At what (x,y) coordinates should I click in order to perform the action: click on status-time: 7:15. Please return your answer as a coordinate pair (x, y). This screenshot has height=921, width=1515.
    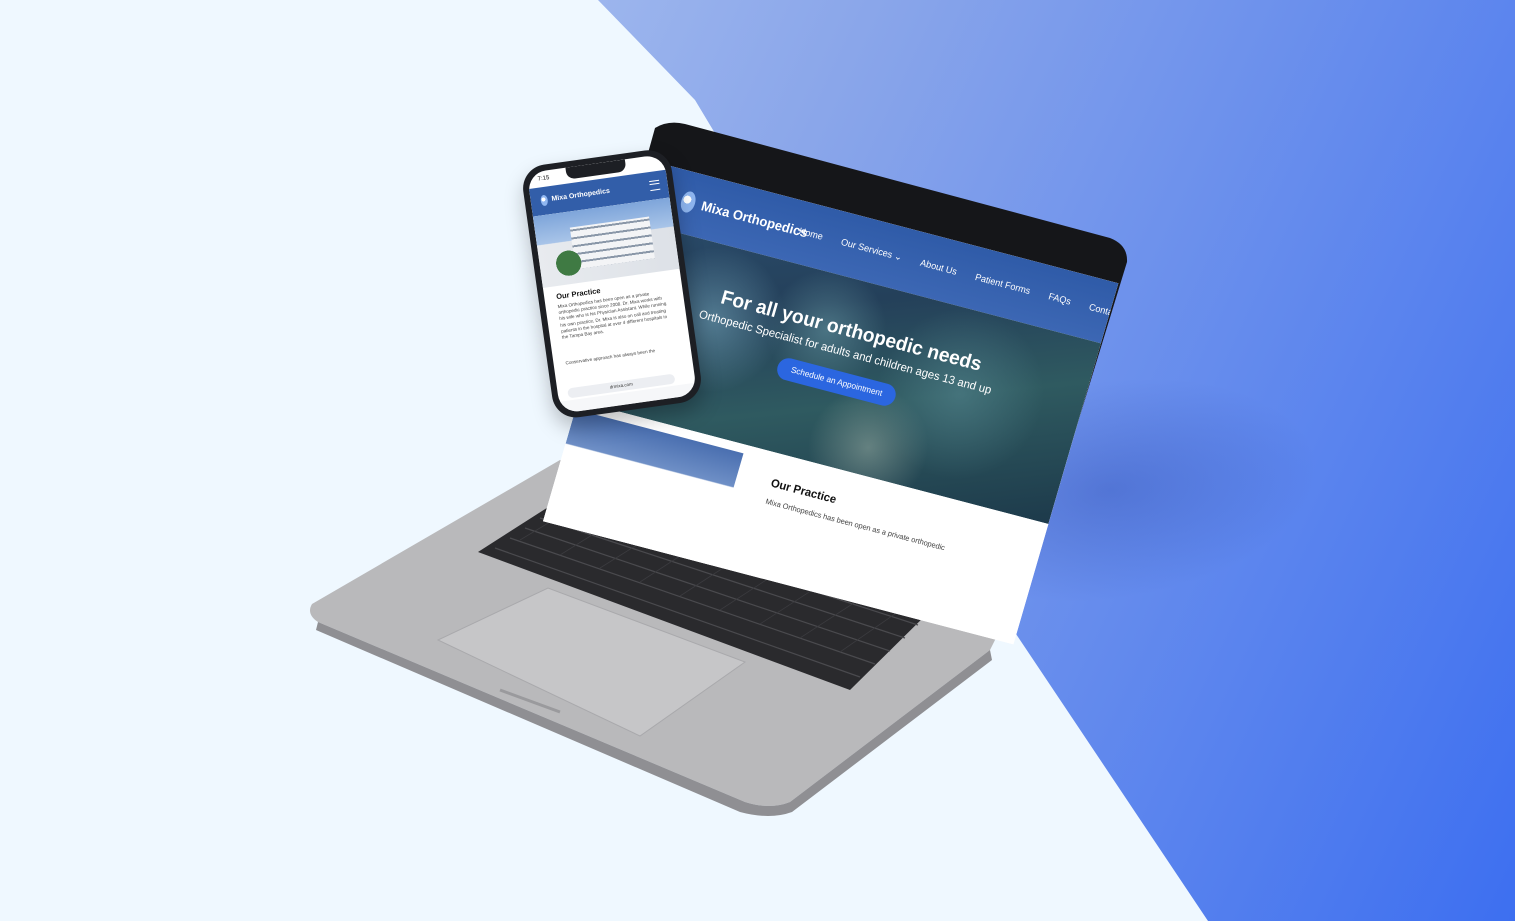
    Looking at the image, I should click on (543, 179).